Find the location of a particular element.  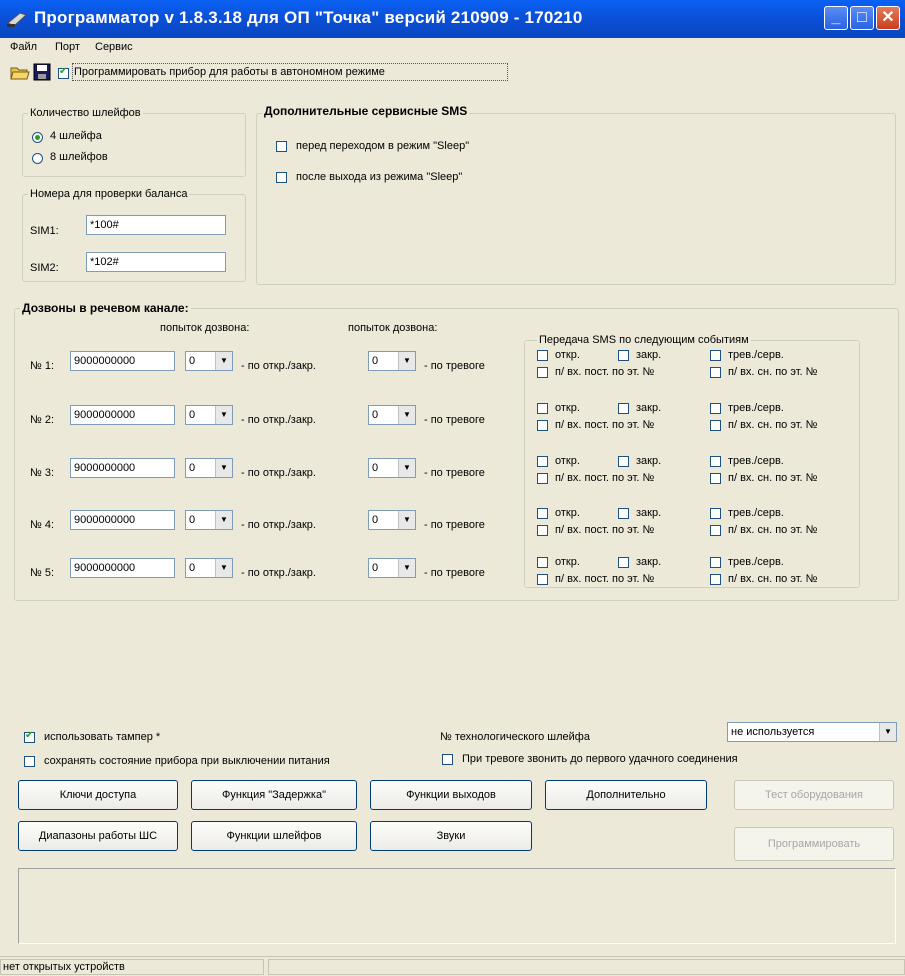

open-close-label: - по откр./закр. is located at coordinates (278, 473).